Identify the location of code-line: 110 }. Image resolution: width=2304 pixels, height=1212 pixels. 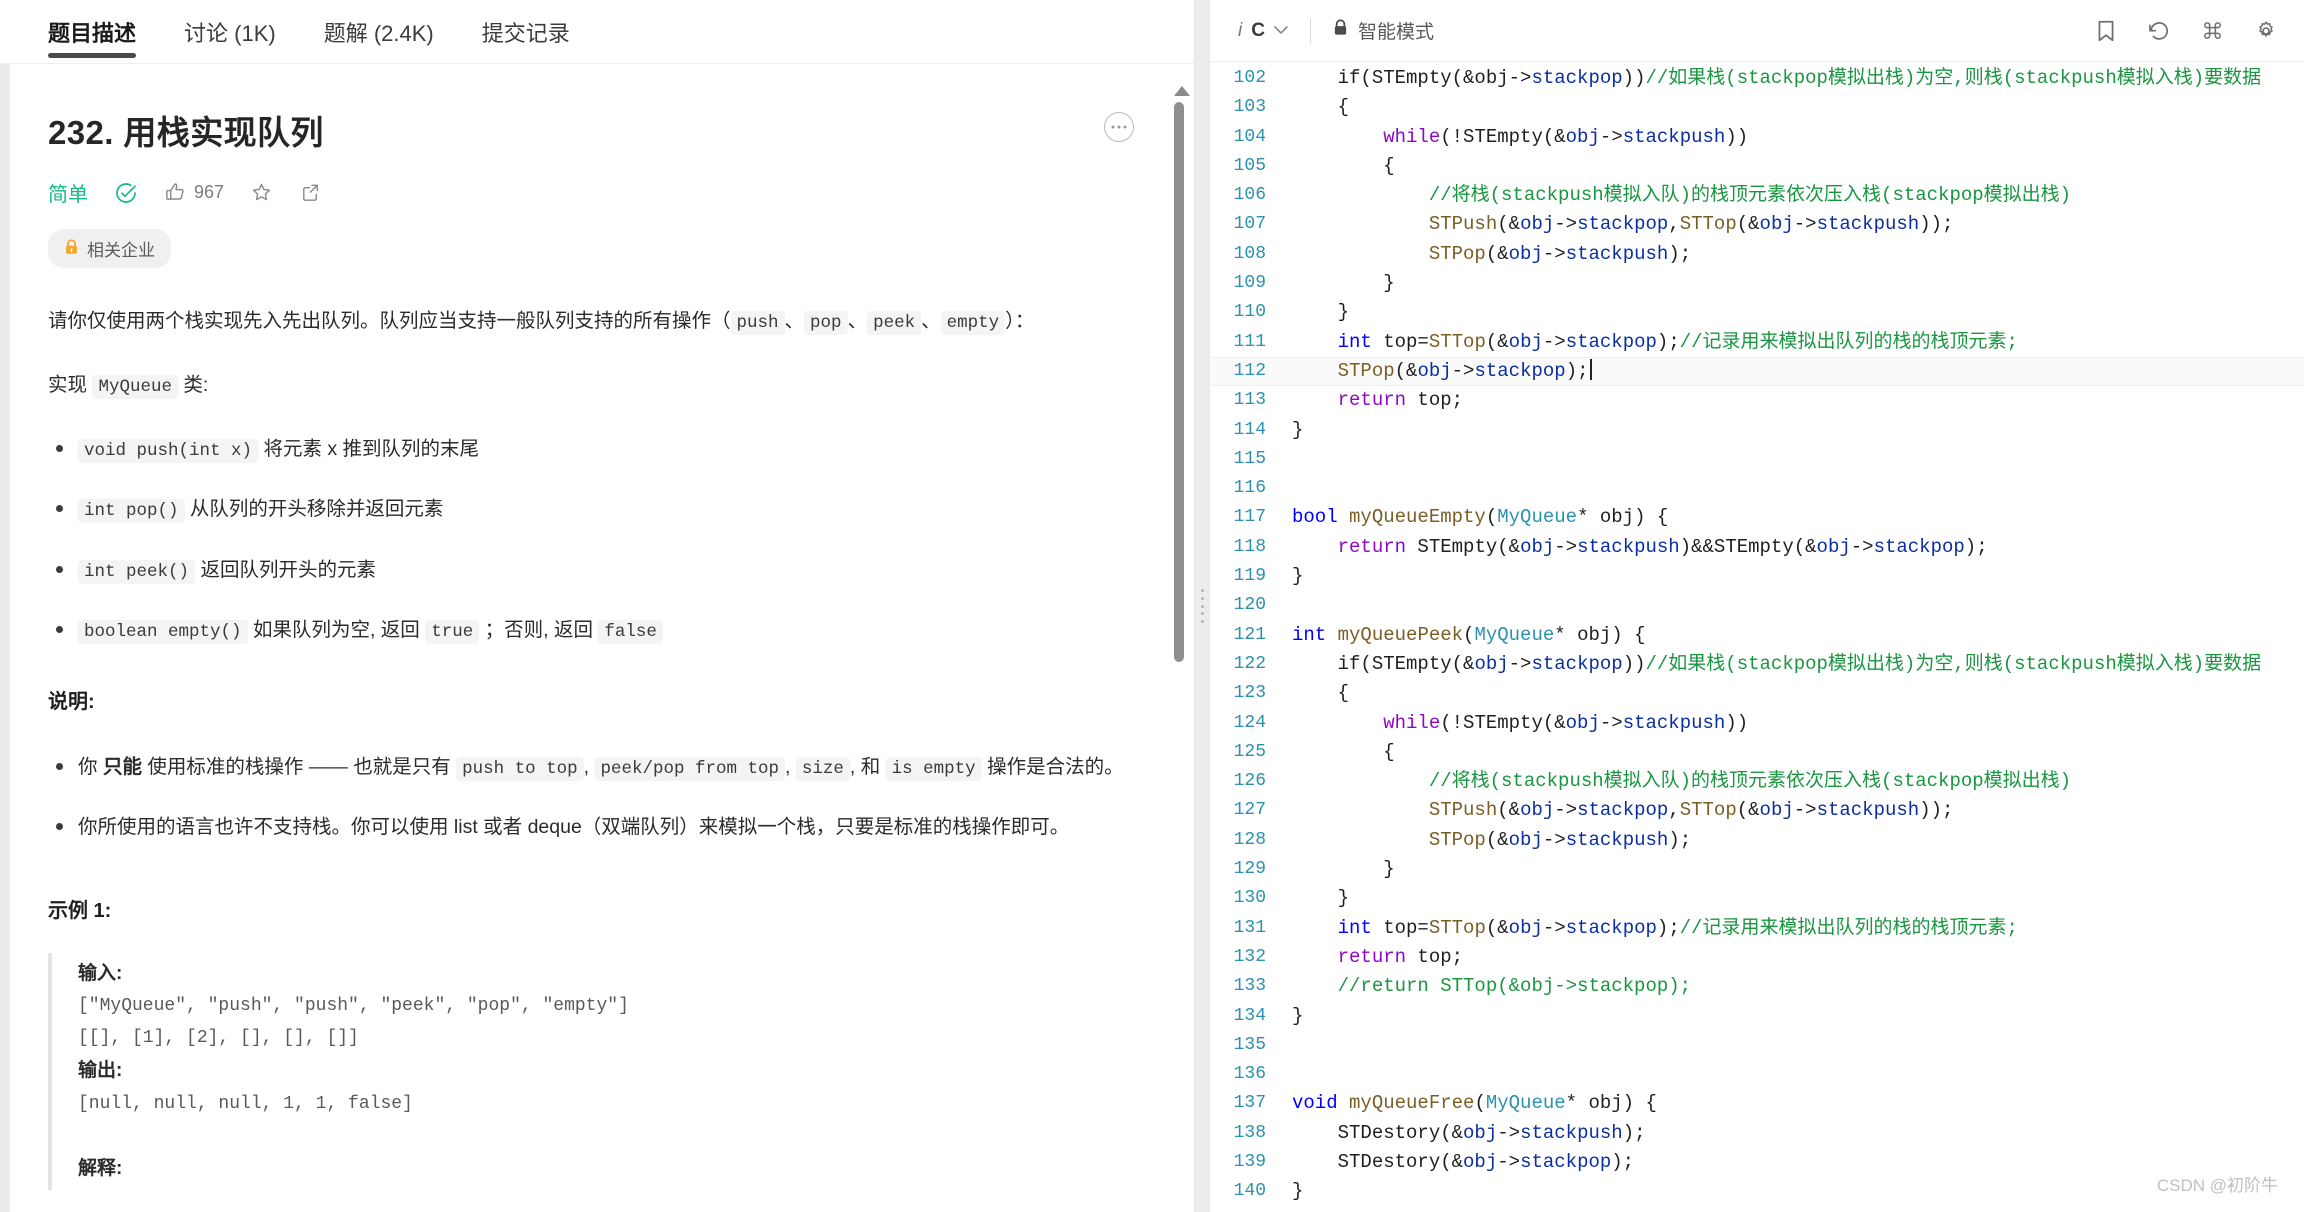
(1757, 312).